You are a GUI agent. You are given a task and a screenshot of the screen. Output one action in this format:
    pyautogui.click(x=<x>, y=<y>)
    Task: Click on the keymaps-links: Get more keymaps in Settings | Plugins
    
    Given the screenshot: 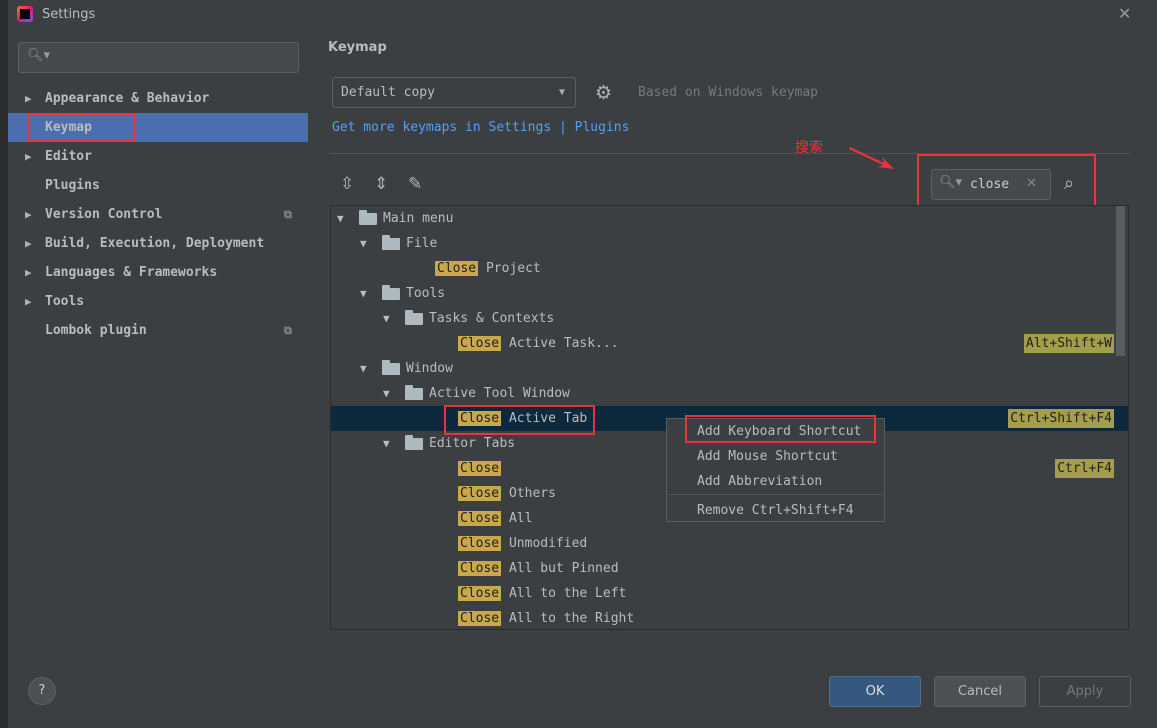 What is the action you would take?
    pyautogui.click(x=480, y=127)
    